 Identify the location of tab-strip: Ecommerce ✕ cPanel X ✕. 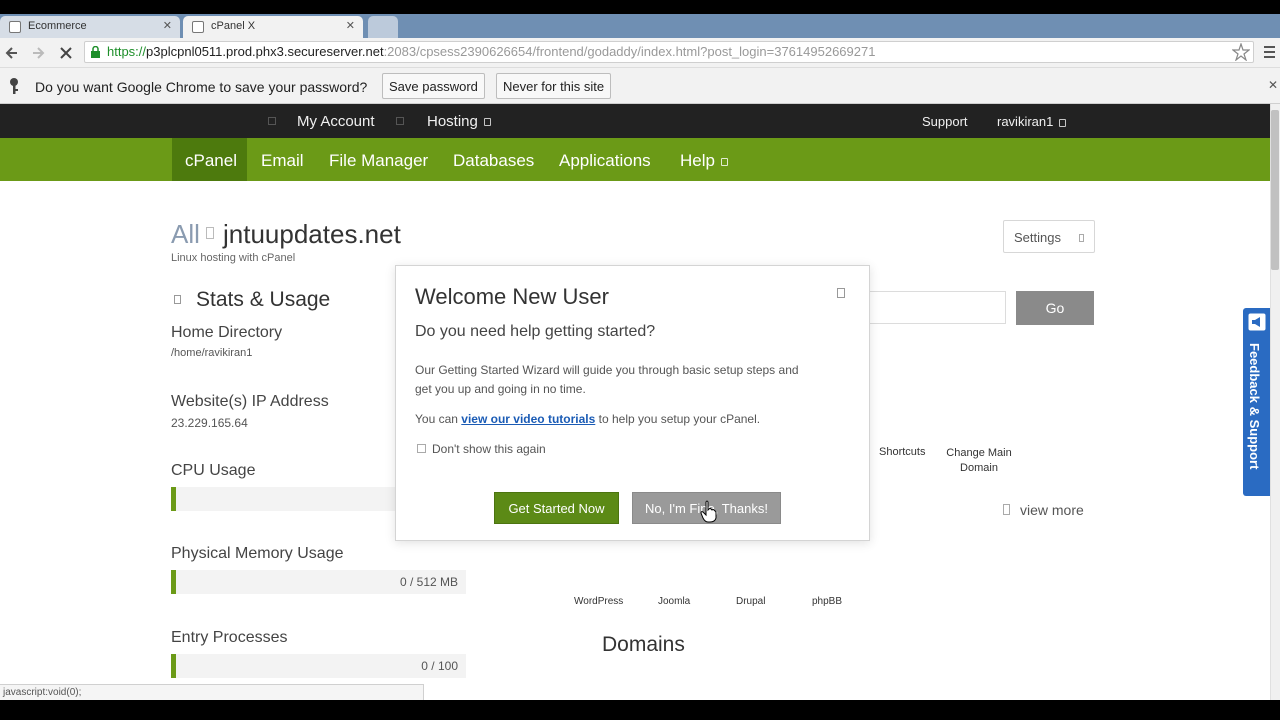
(640, 26).